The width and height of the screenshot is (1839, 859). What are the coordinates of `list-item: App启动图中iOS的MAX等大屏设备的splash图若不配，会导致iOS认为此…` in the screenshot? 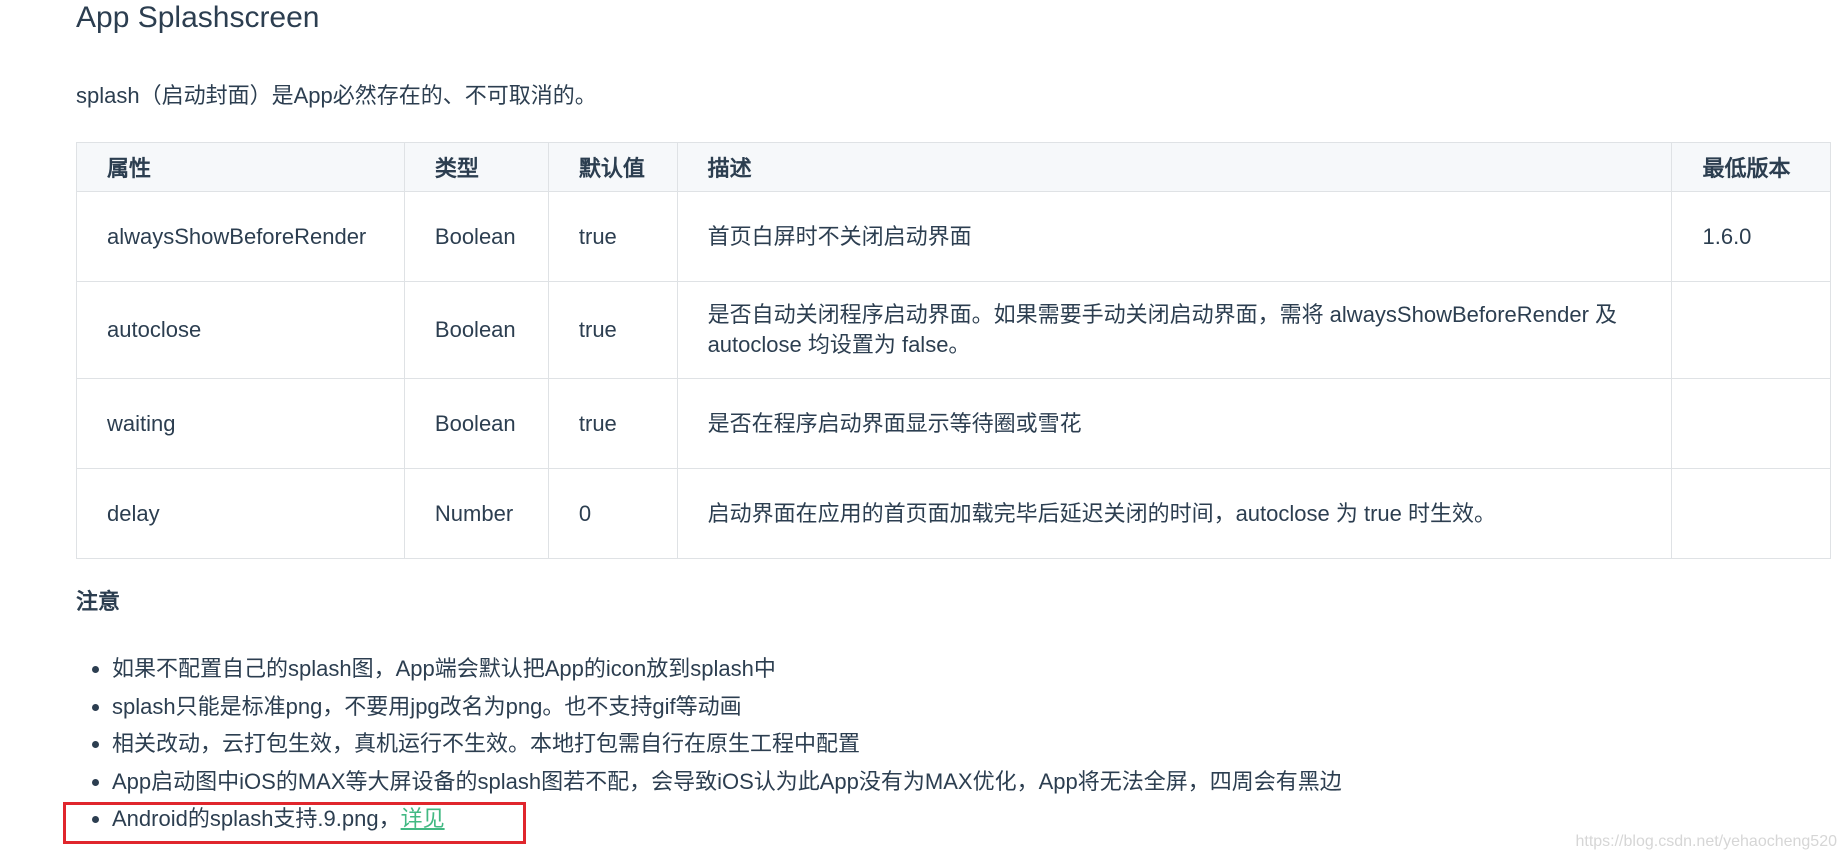 It's located at (727, 782).